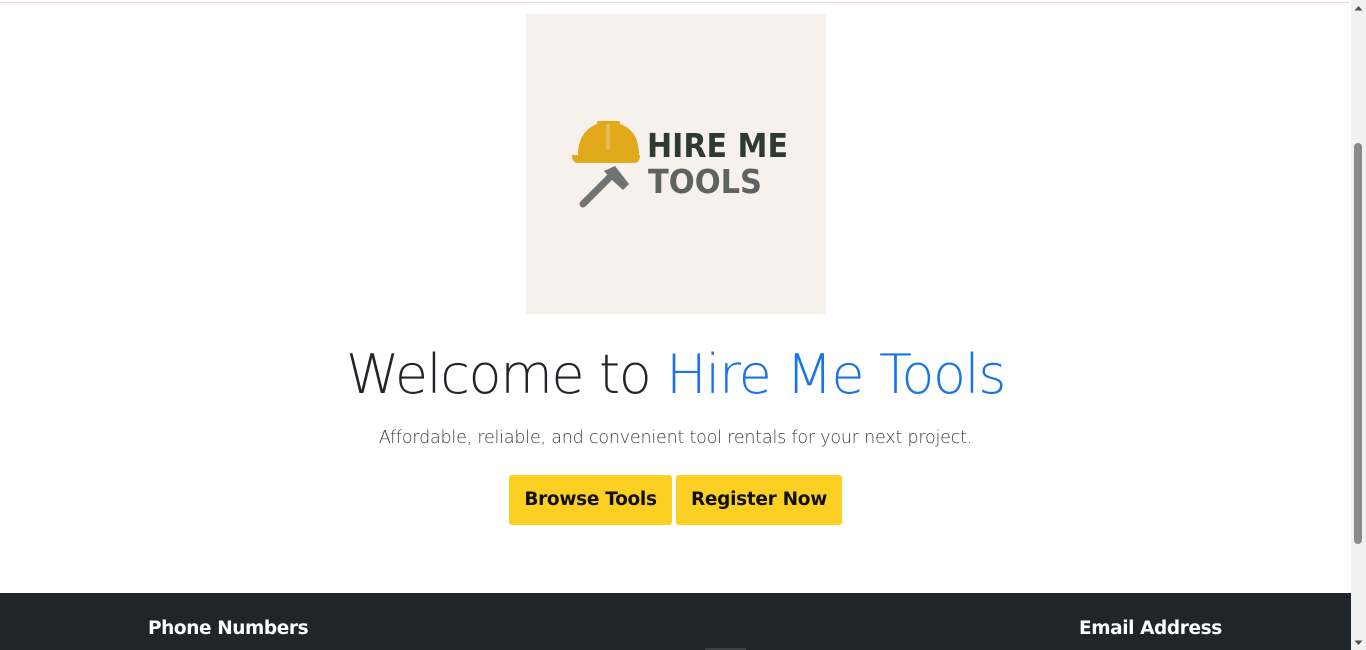 This screenshot has width=1366, height=650. What do you see at coordinates (606, 142) in the screenshot?
I see `hard-hat-icon` at bounding box center [606, 142].